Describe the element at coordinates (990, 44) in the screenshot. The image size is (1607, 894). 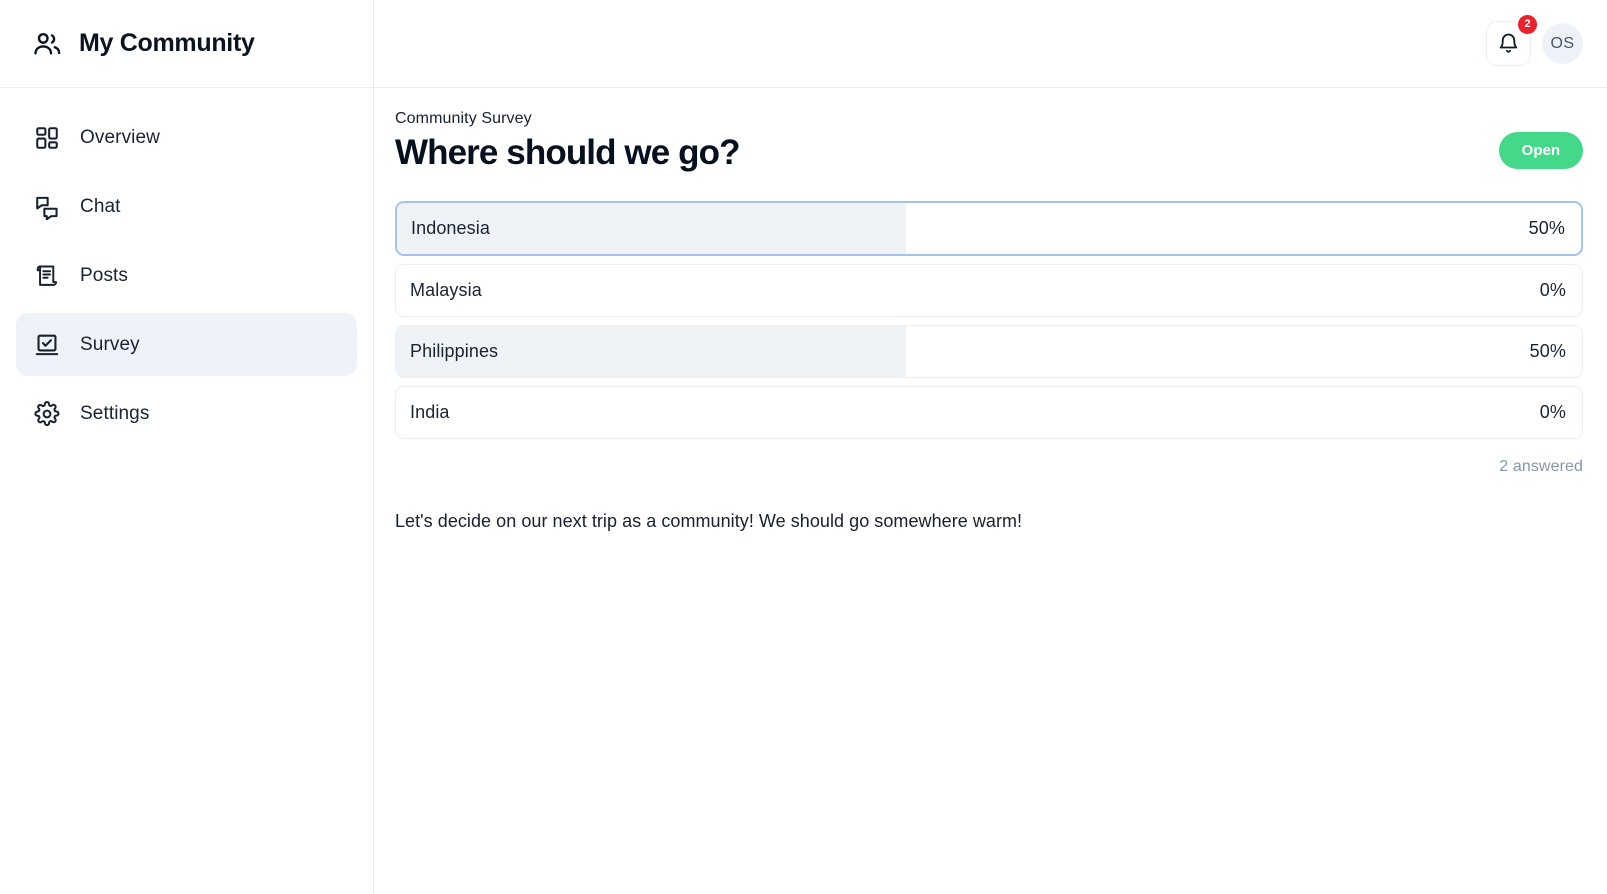
I see `topbar: 2 OS` at that location.